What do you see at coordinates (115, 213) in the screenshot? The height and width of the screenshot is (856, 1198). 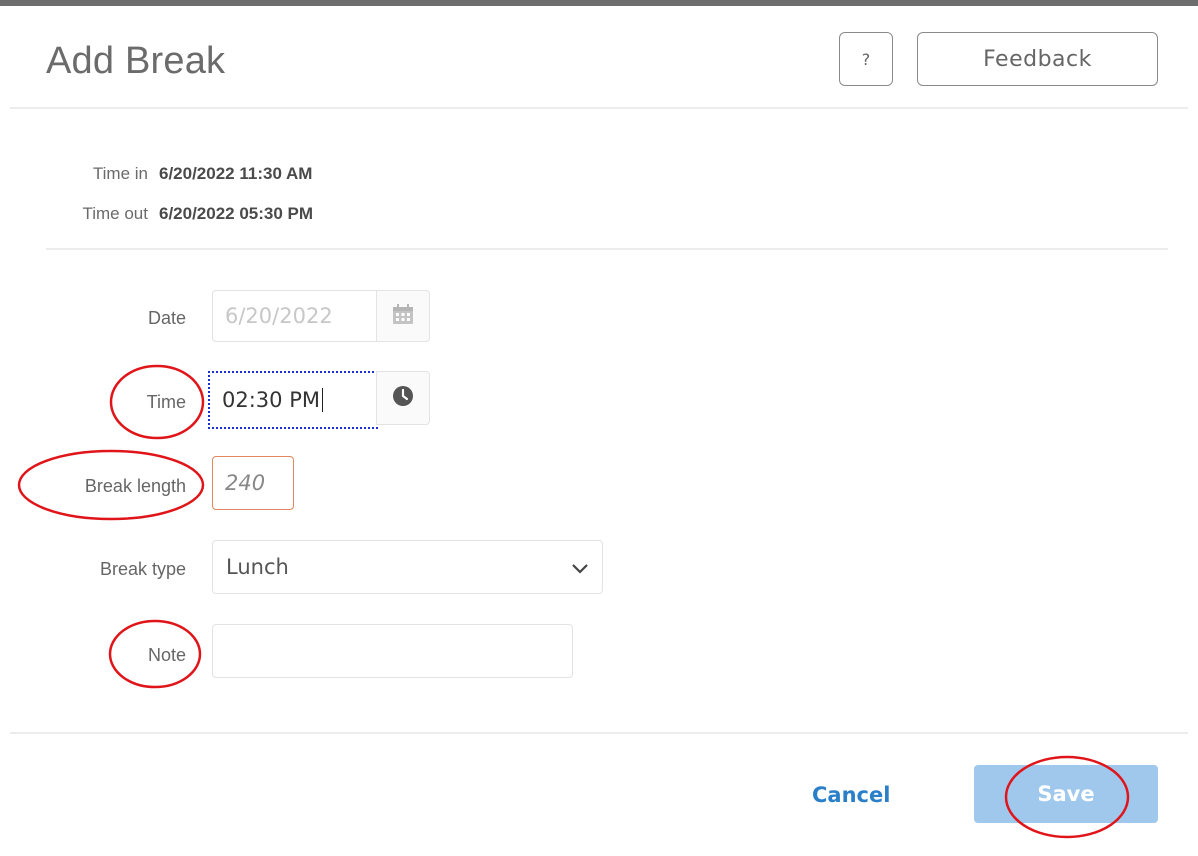 I see `time-out-label: Time out` at bounding box center [115, 213].